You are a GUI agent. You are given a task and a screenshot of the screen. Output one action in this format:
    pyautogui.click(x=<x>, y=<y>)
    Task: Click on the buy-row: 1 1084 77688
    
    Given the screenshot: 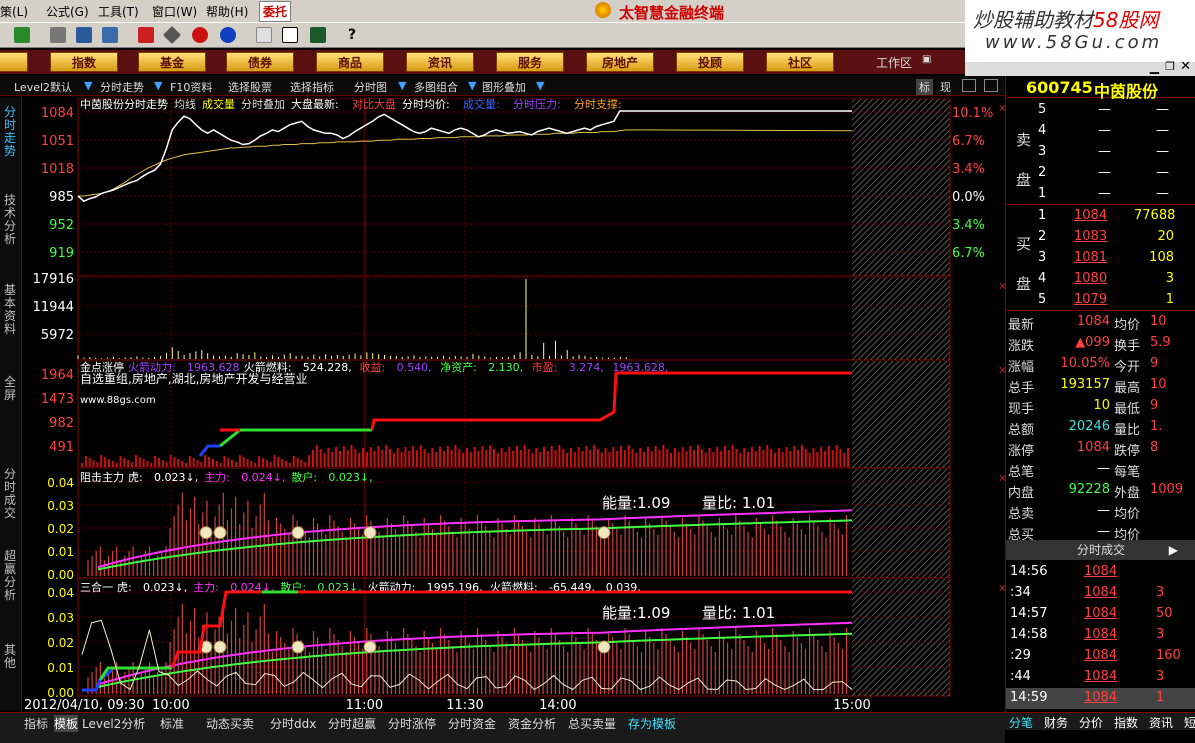 What is the action you would take?
    pyautogui.click(x=1100, y=216)
    